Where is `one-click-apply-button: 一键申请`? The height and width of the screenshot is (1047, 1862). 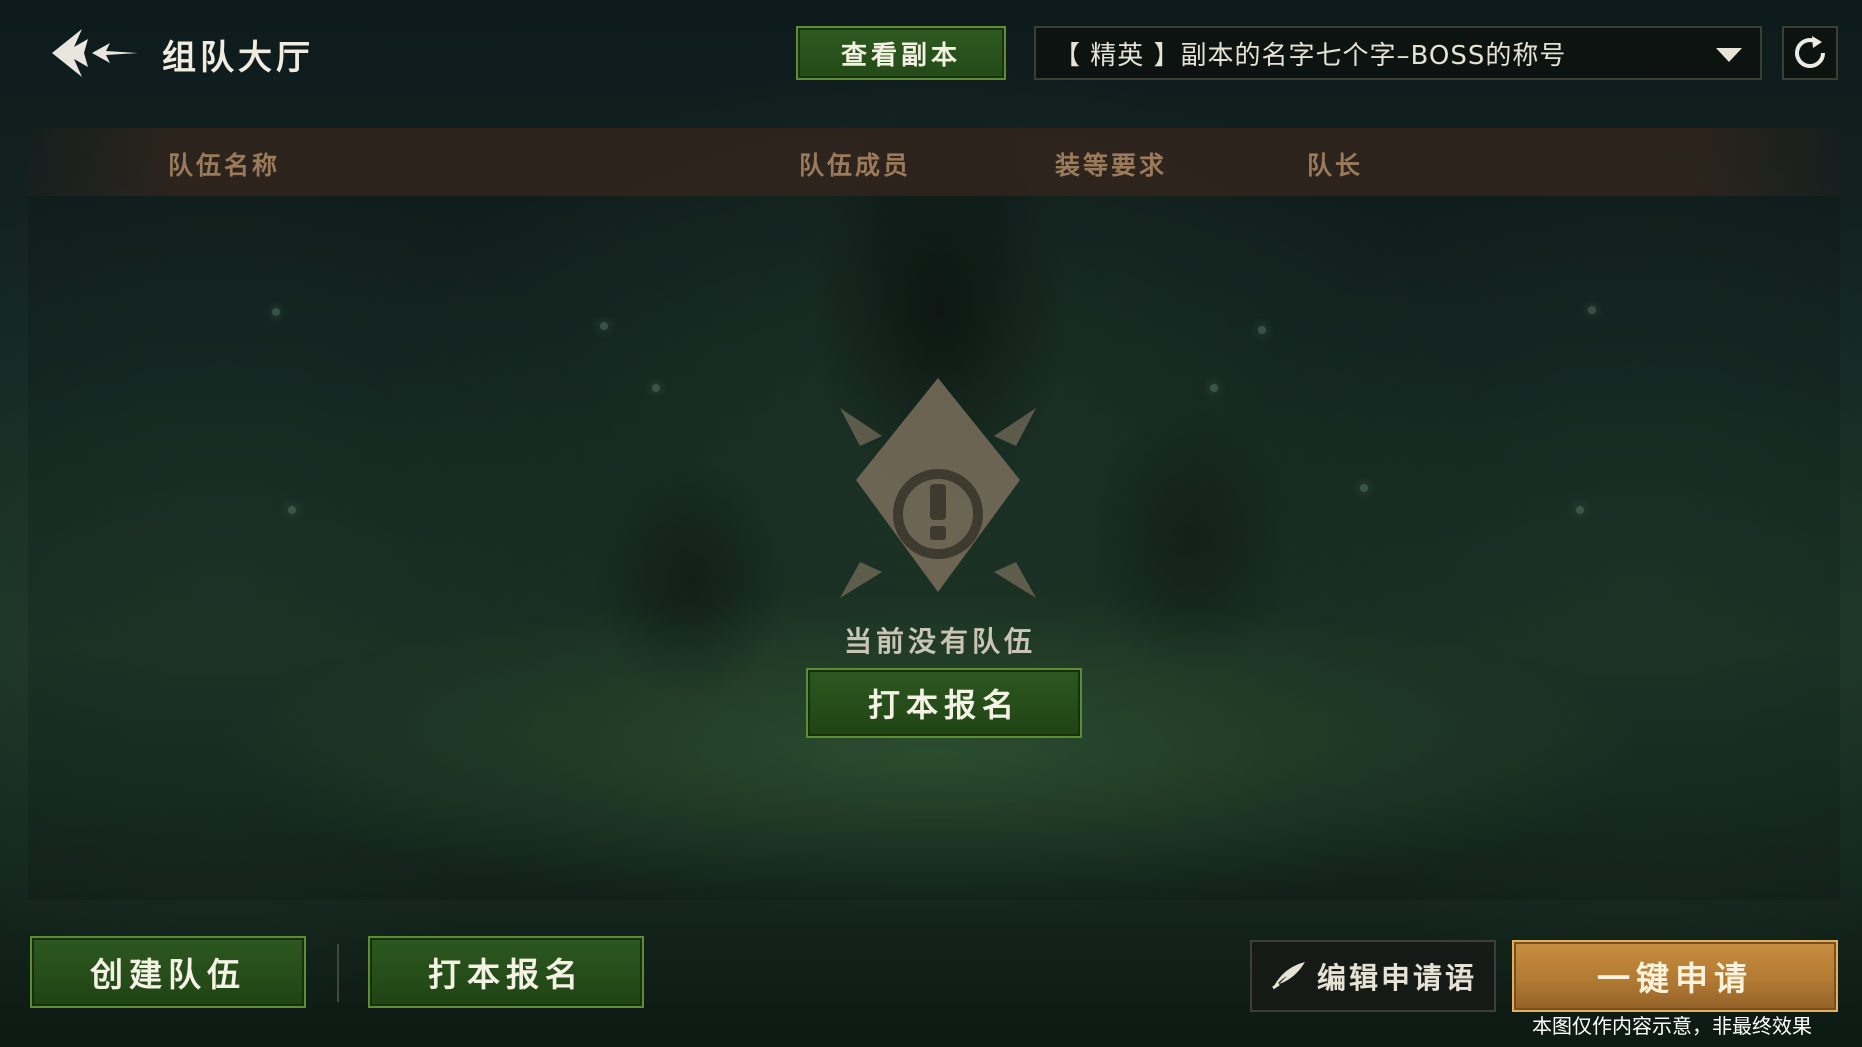 one-click-apply-button: 一键申请 is located at coordinates (1675, 976).